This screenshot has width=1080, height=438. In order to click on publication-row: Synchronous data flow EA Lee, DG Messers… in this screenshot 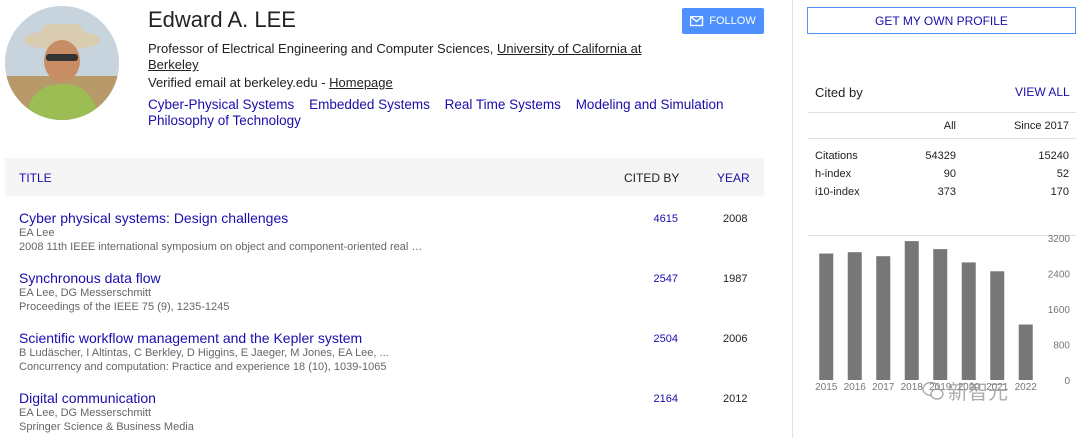, I will do `click(389, 292)`.